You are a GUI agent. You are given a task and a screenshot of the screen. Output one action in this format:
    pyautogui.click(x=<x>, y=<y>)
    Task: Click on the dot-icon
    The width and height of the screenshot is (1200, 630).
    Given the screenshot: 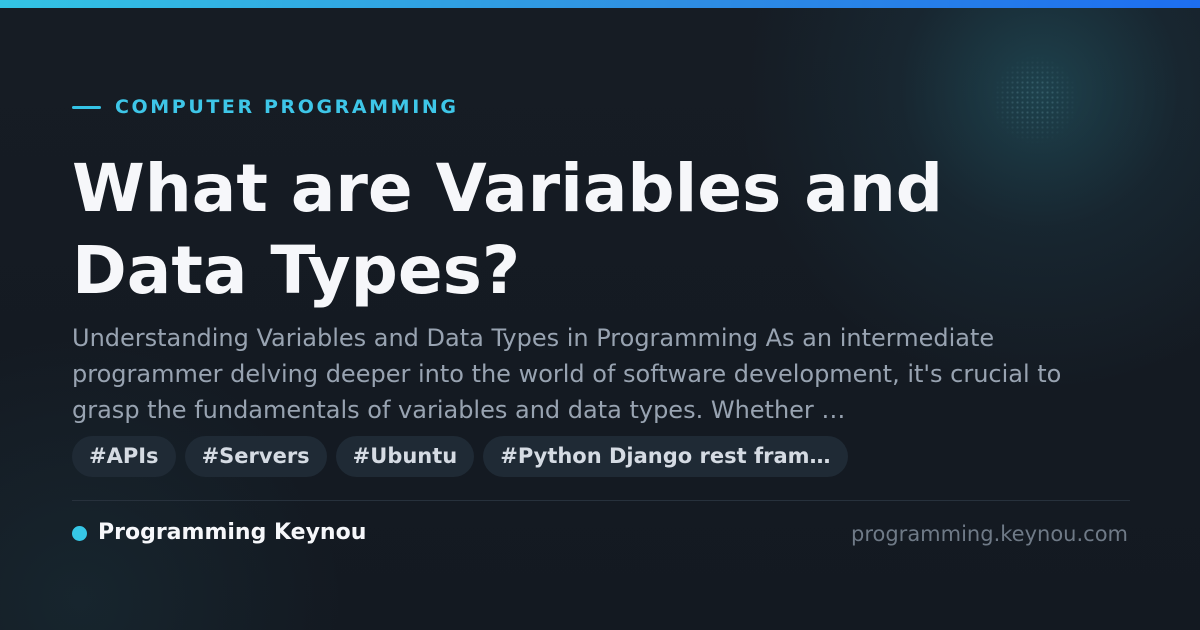 What is the action you would take?
    pyautogui.click(x=79, y=533)
    